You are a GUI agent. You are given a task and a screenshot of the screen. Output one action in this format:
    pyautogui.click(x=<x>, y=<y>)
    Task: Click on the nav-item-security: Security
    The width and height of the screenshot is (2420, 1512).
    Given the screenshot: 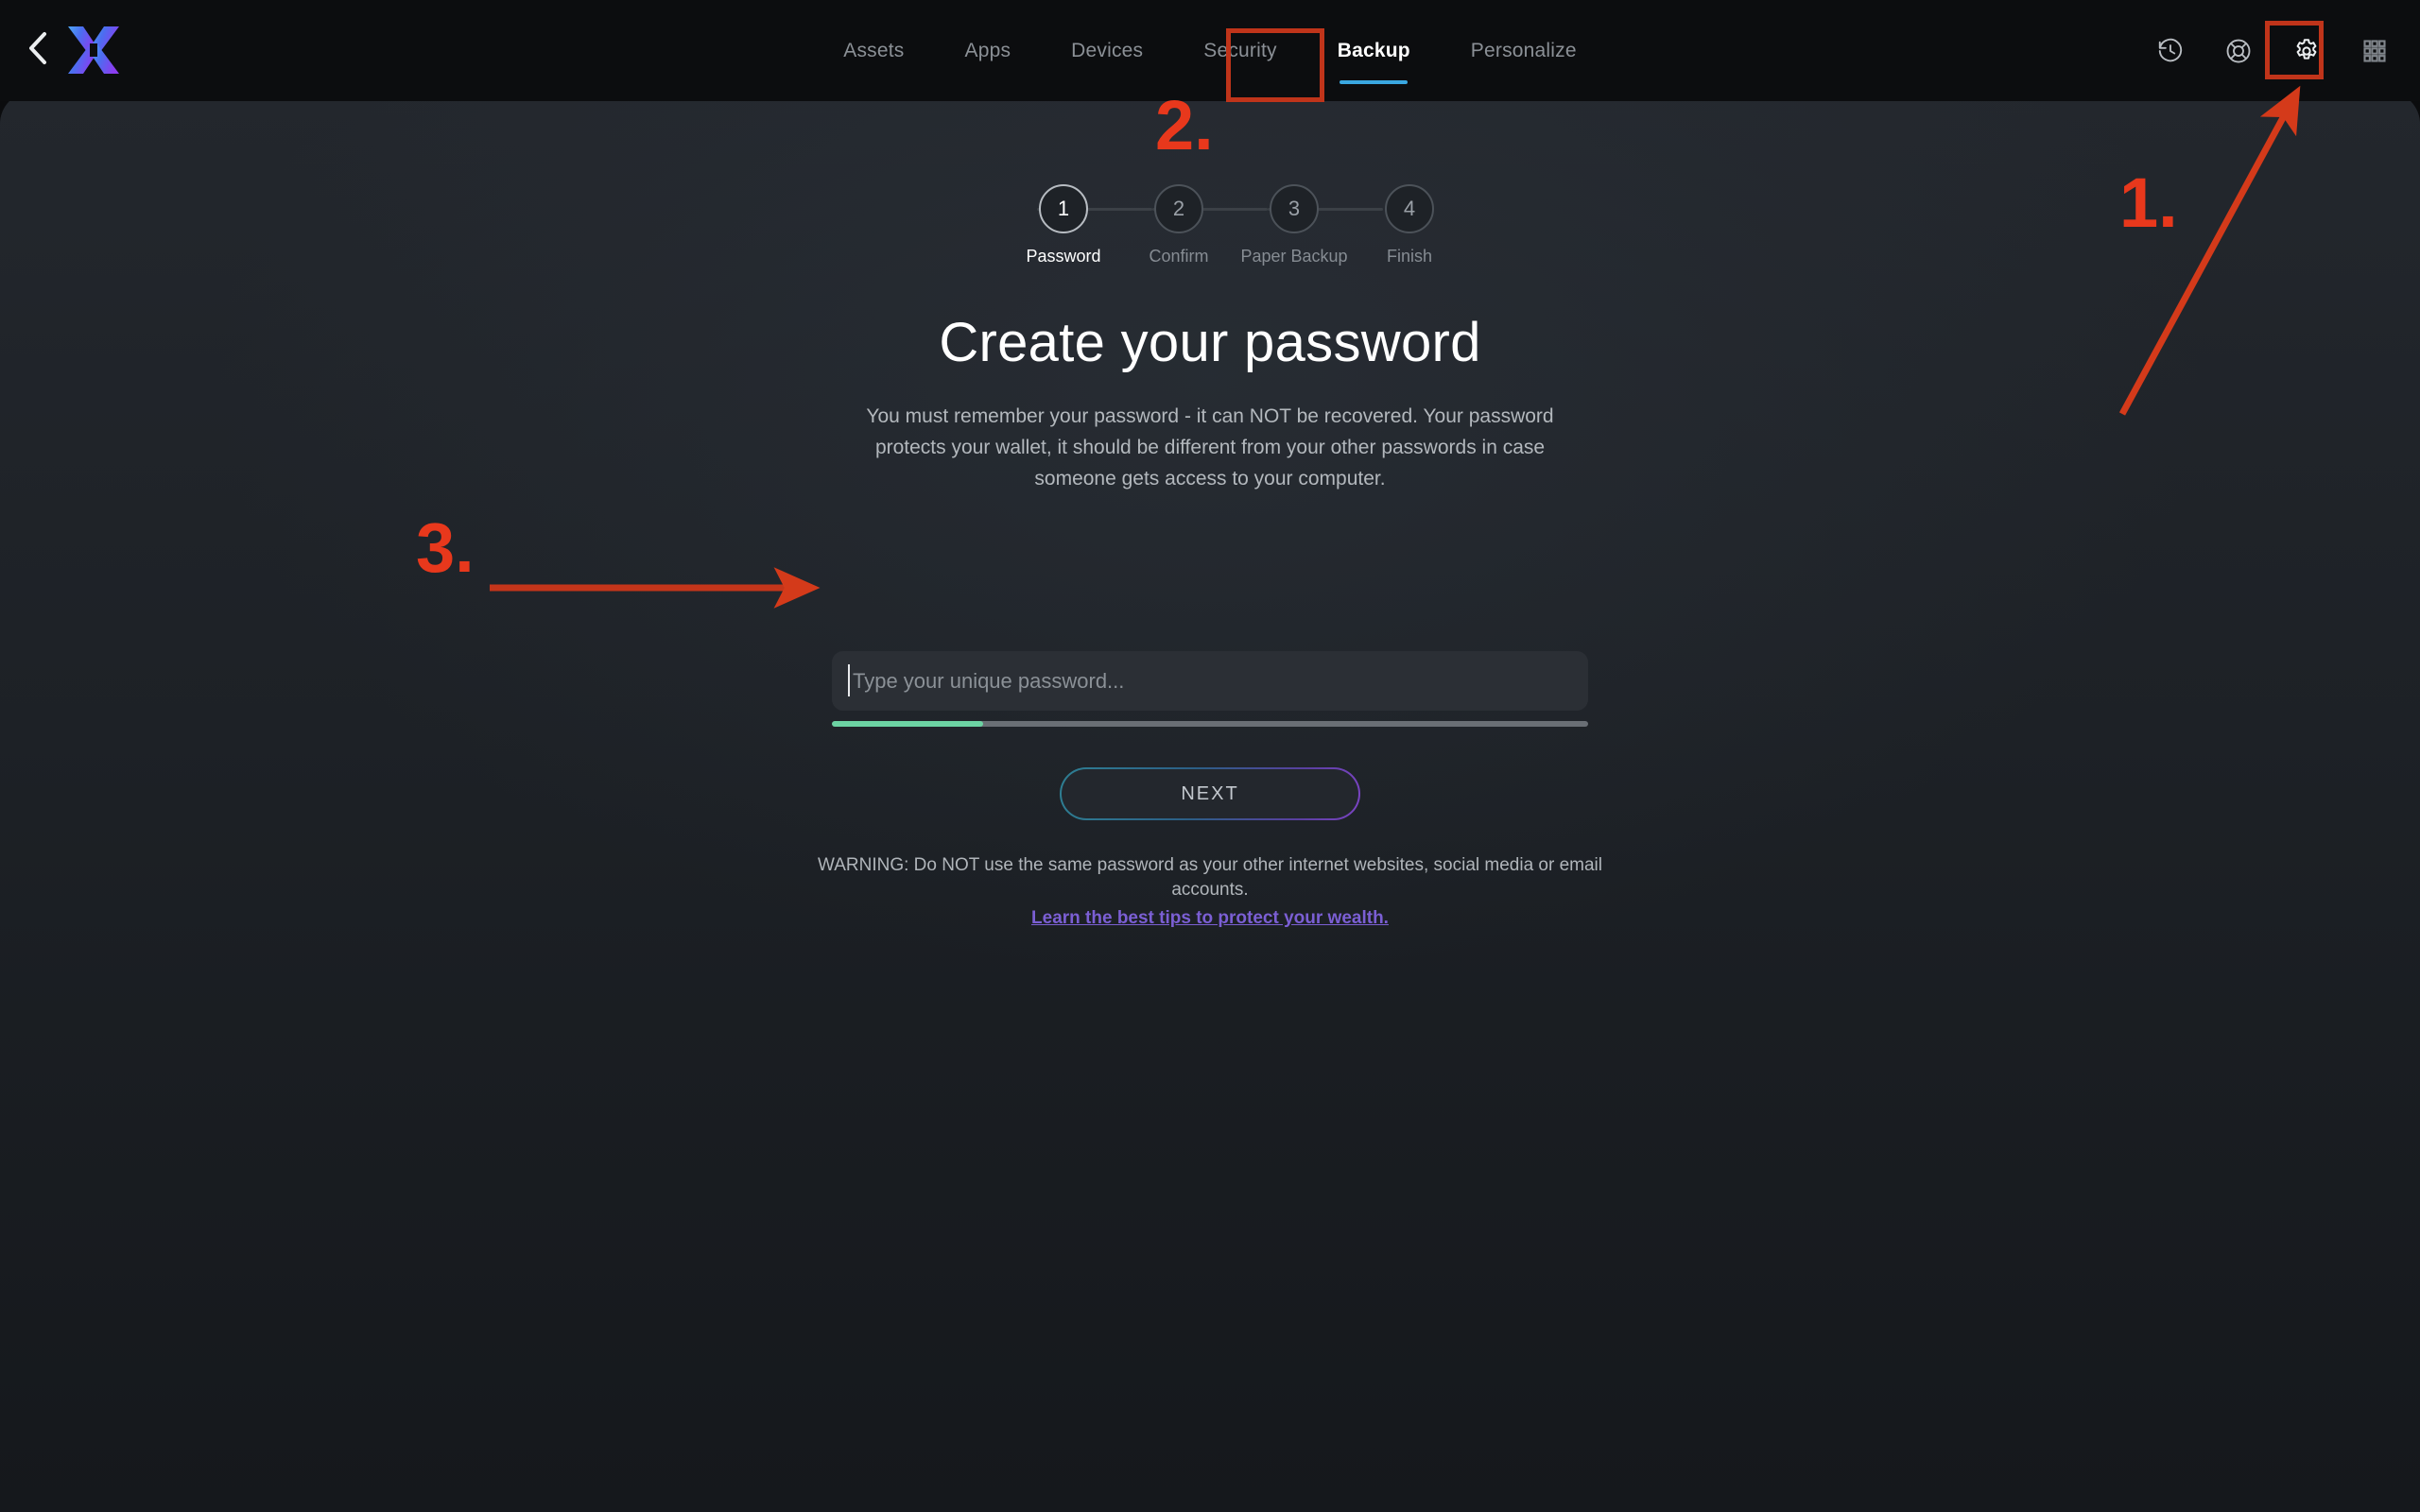 What is the action you would take?
    pyautogui.click(x=1239, y=50)
    